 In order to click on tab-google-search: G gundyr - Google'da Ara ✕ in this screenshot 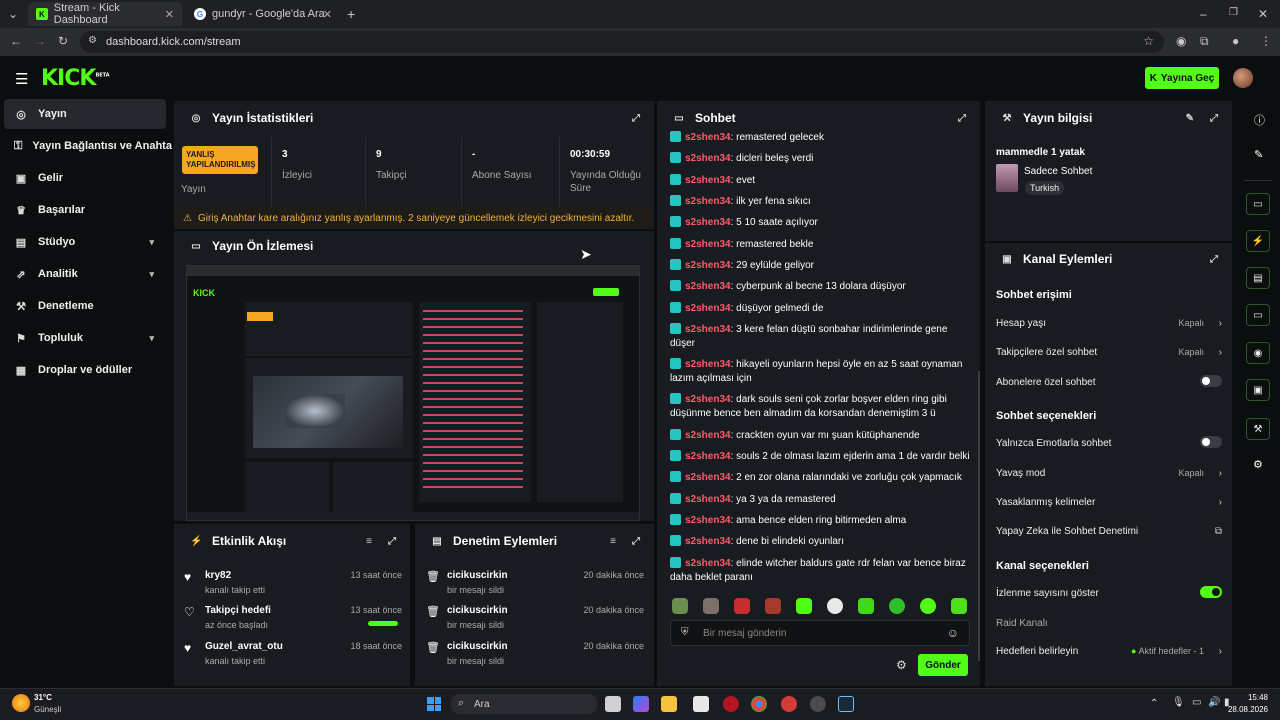, I will do `click(263, 14)`.